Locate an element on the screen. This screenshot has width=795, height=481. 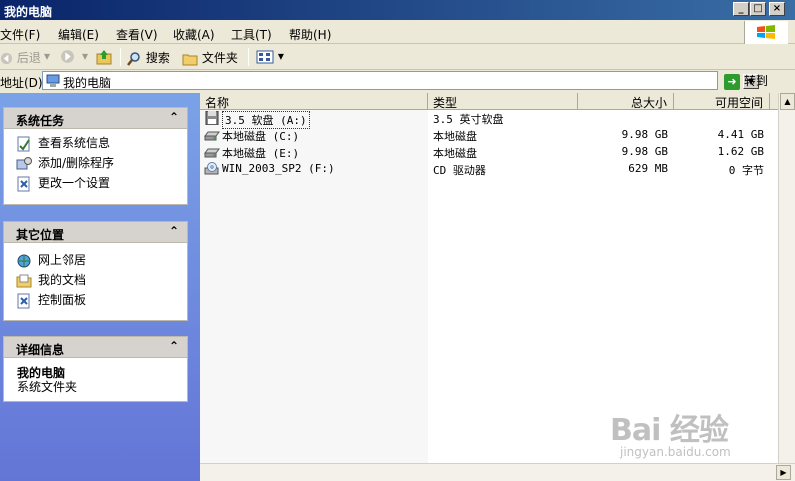
up-folder-icon is located at coordinates (104, 57).